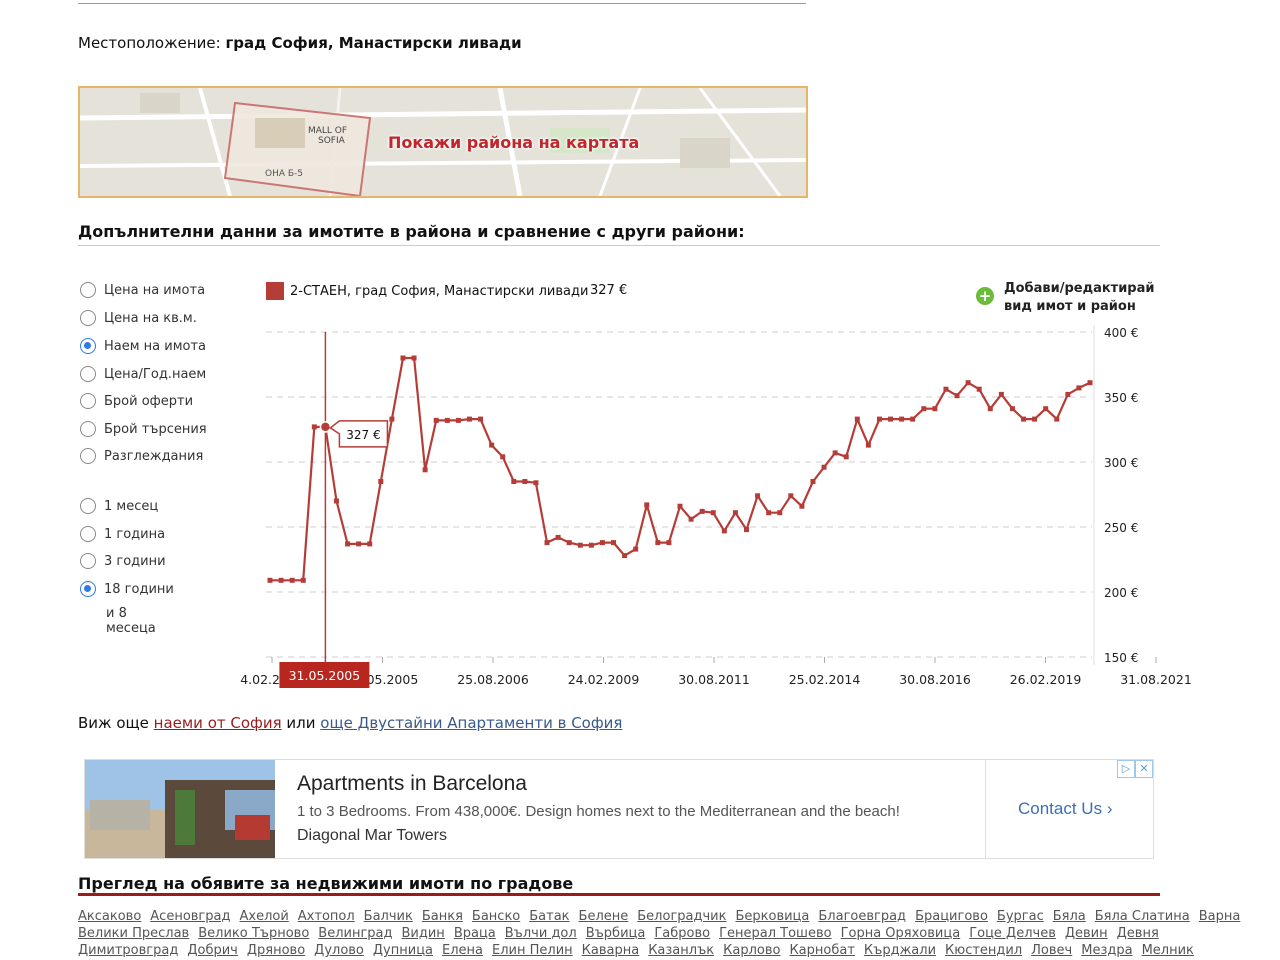  What do you see at coordinates (1126, 769) in the screenshot?
I see `ad-info-icon: ▷` at bounding box center [1126, 769].